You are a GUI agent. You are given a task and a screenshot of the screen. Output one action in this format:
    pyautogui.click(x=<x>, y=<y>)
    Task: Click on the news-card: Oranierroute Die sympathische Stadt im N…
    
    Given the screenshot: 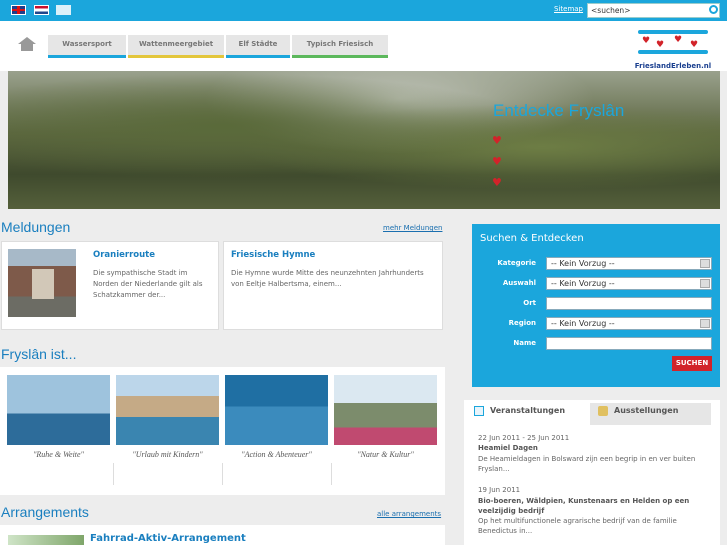 What is the action you would take?
    pyautogui.click(x=110, y=285)
    